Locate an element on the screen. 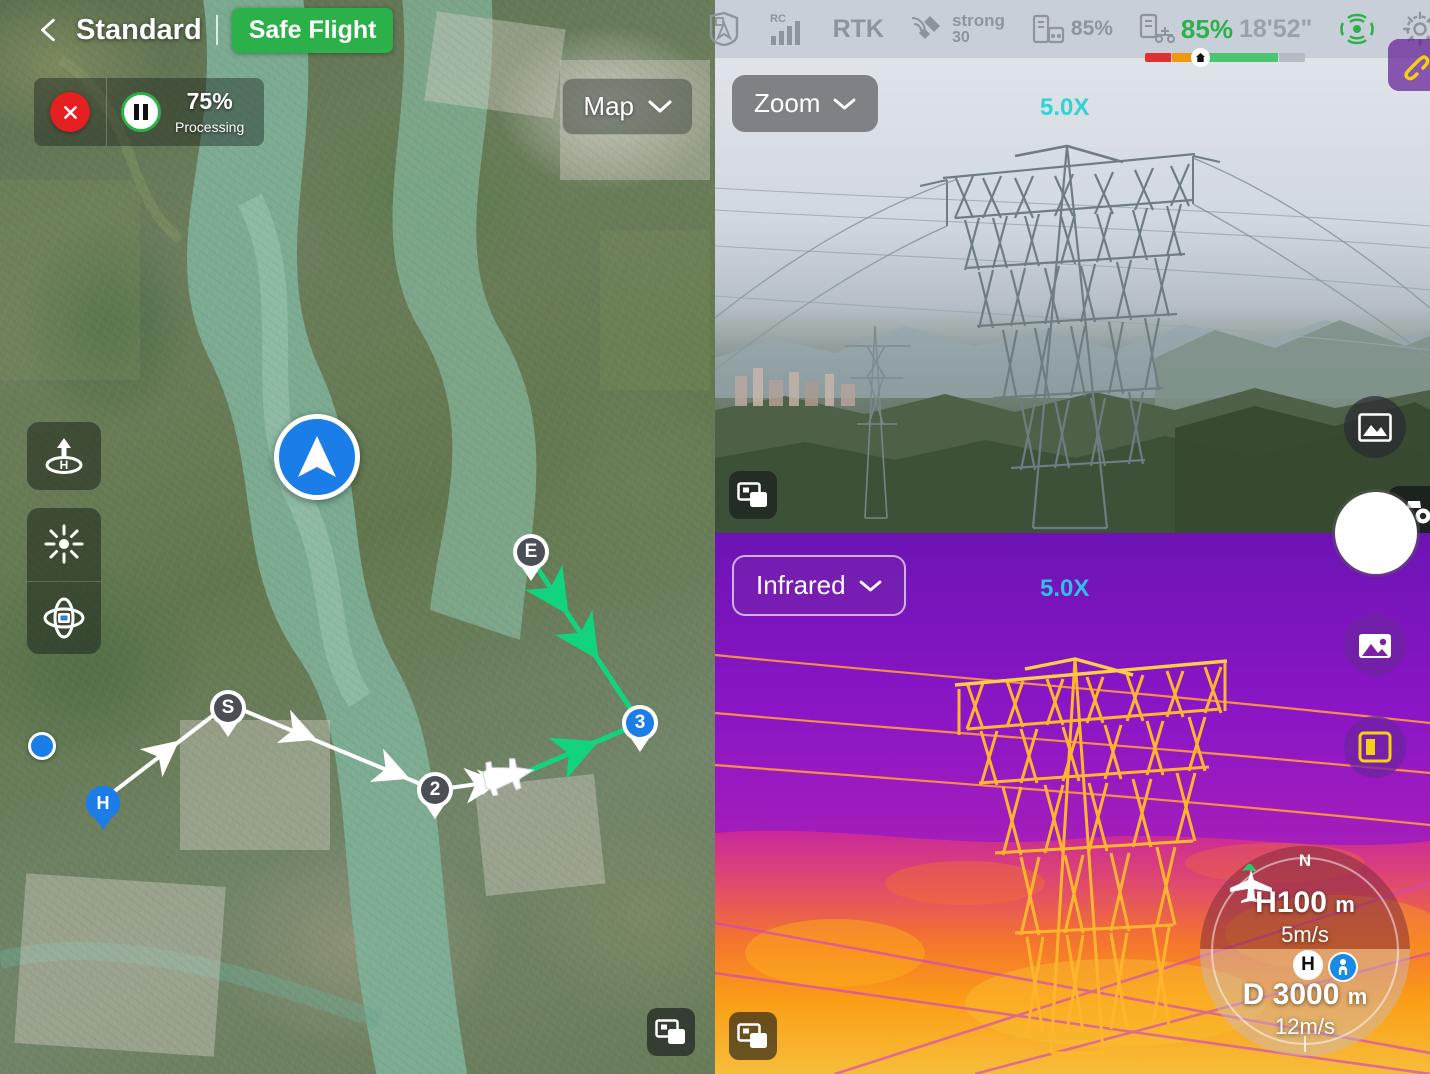  mission-text-group: 75% Processing is located at coordinates (219, 111).